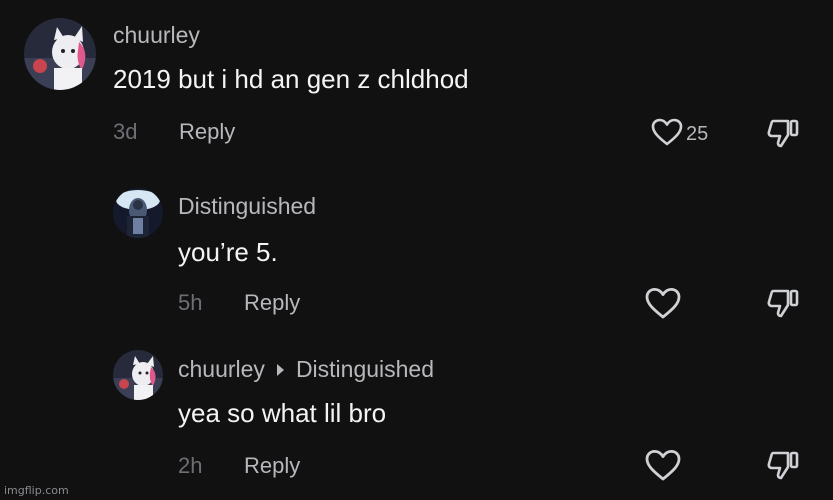 This screenshot has width=833, height=500. What do you see at coordinates (156, 35) in the screenshot?
I see `comment-username: chuurley` at bounding box center [156, 35].